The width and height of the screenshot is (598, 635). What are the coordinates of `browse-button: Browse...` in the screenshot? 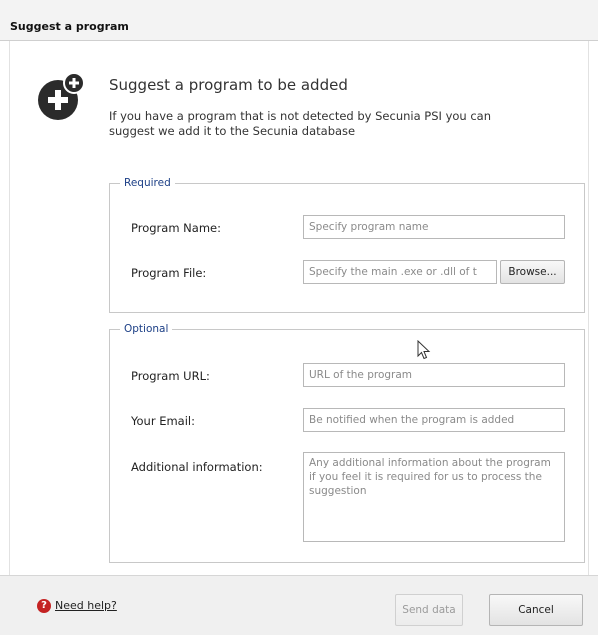 It's located at (532, 272).